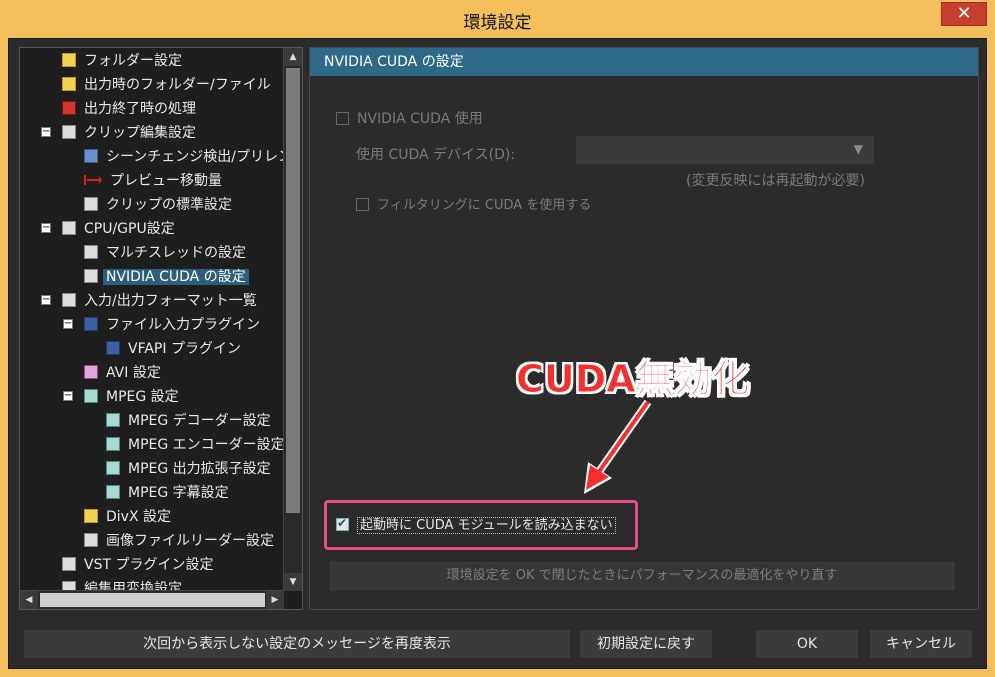  I want to click on tree-item-vst-plugin: VST プラグイン設定, so click(139, 565).